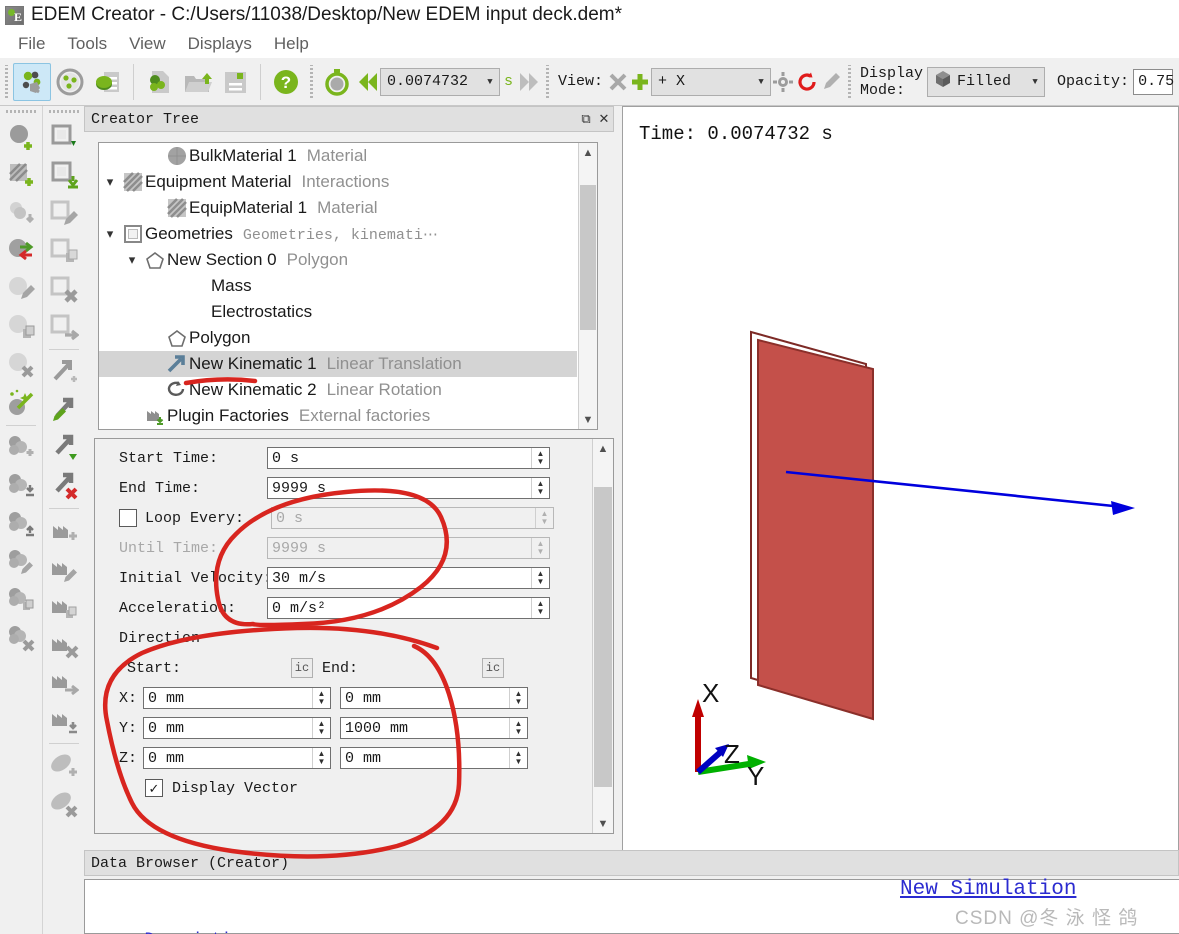 The width and height of the screenshot is (1179, 934). Describe the element at coordinates (32, 81) in the screenshot. I see `creator-mode-icon` at that location.